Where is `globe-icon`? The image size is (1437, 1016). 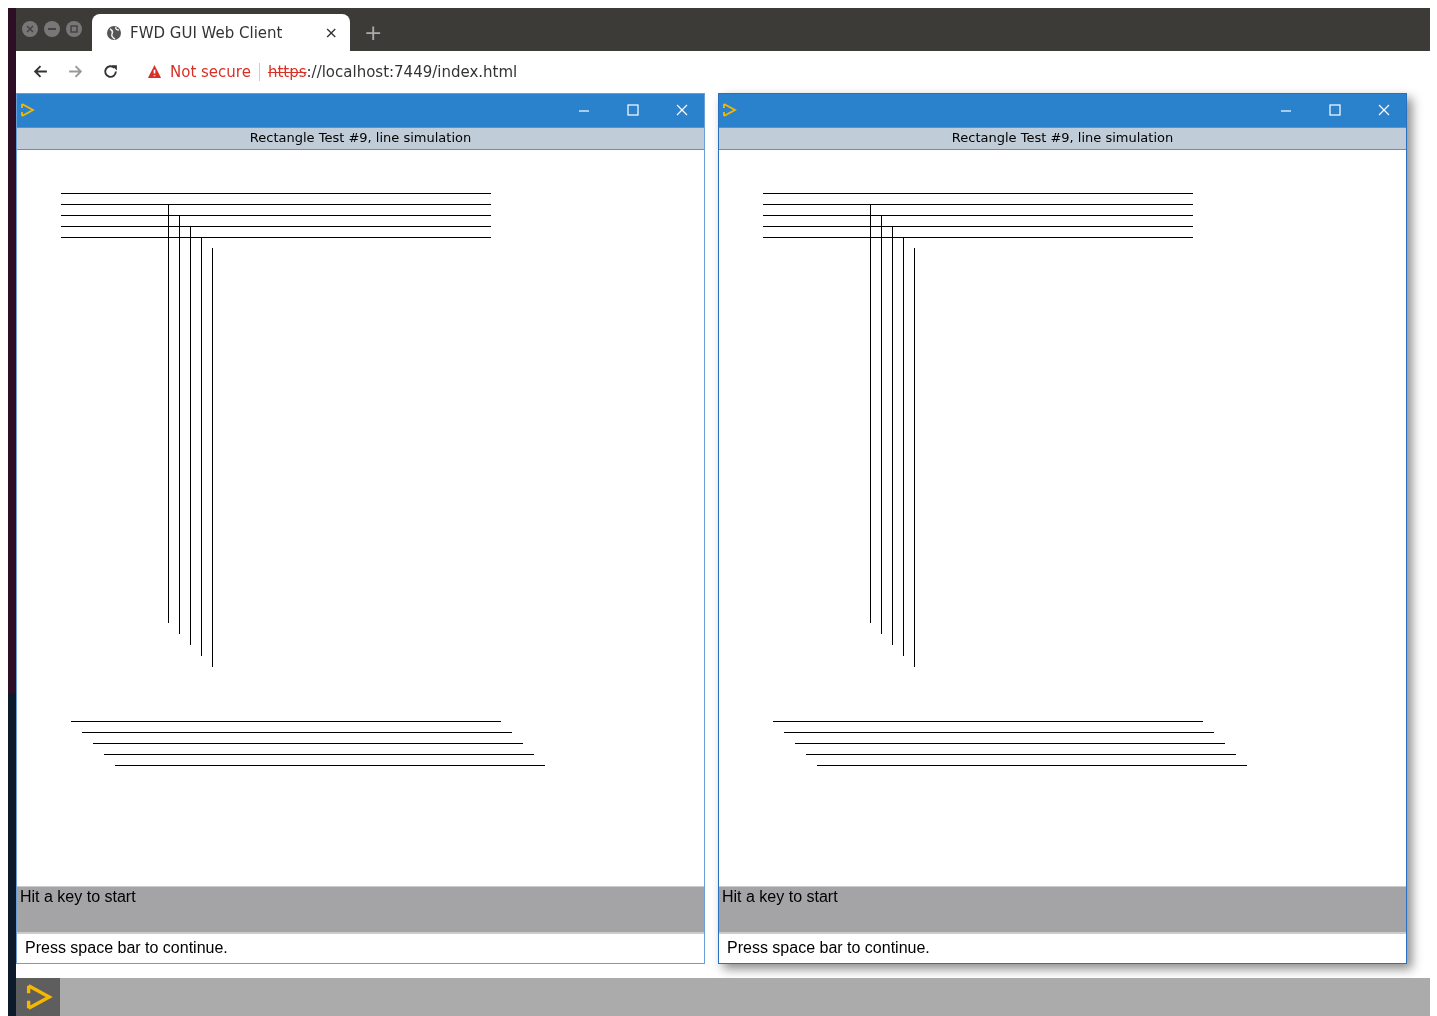
globe-icon is located at coordinates (114, 32).